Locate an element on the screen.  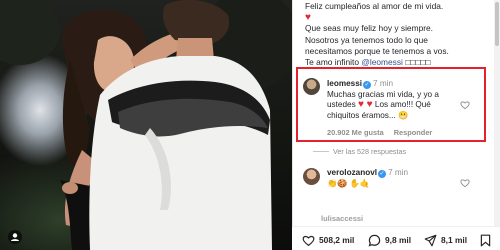
comment-text: verolozanovl ✓ 7 min 👏🍪 ✋🤙 is located at coordinates (397, 178).